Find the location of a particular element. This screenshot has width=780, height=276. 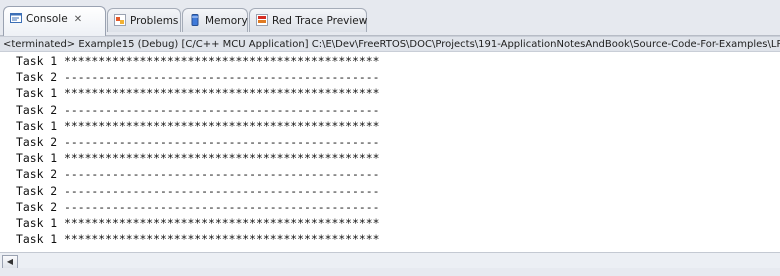

memory-icon is located at coordinates (195, 20).